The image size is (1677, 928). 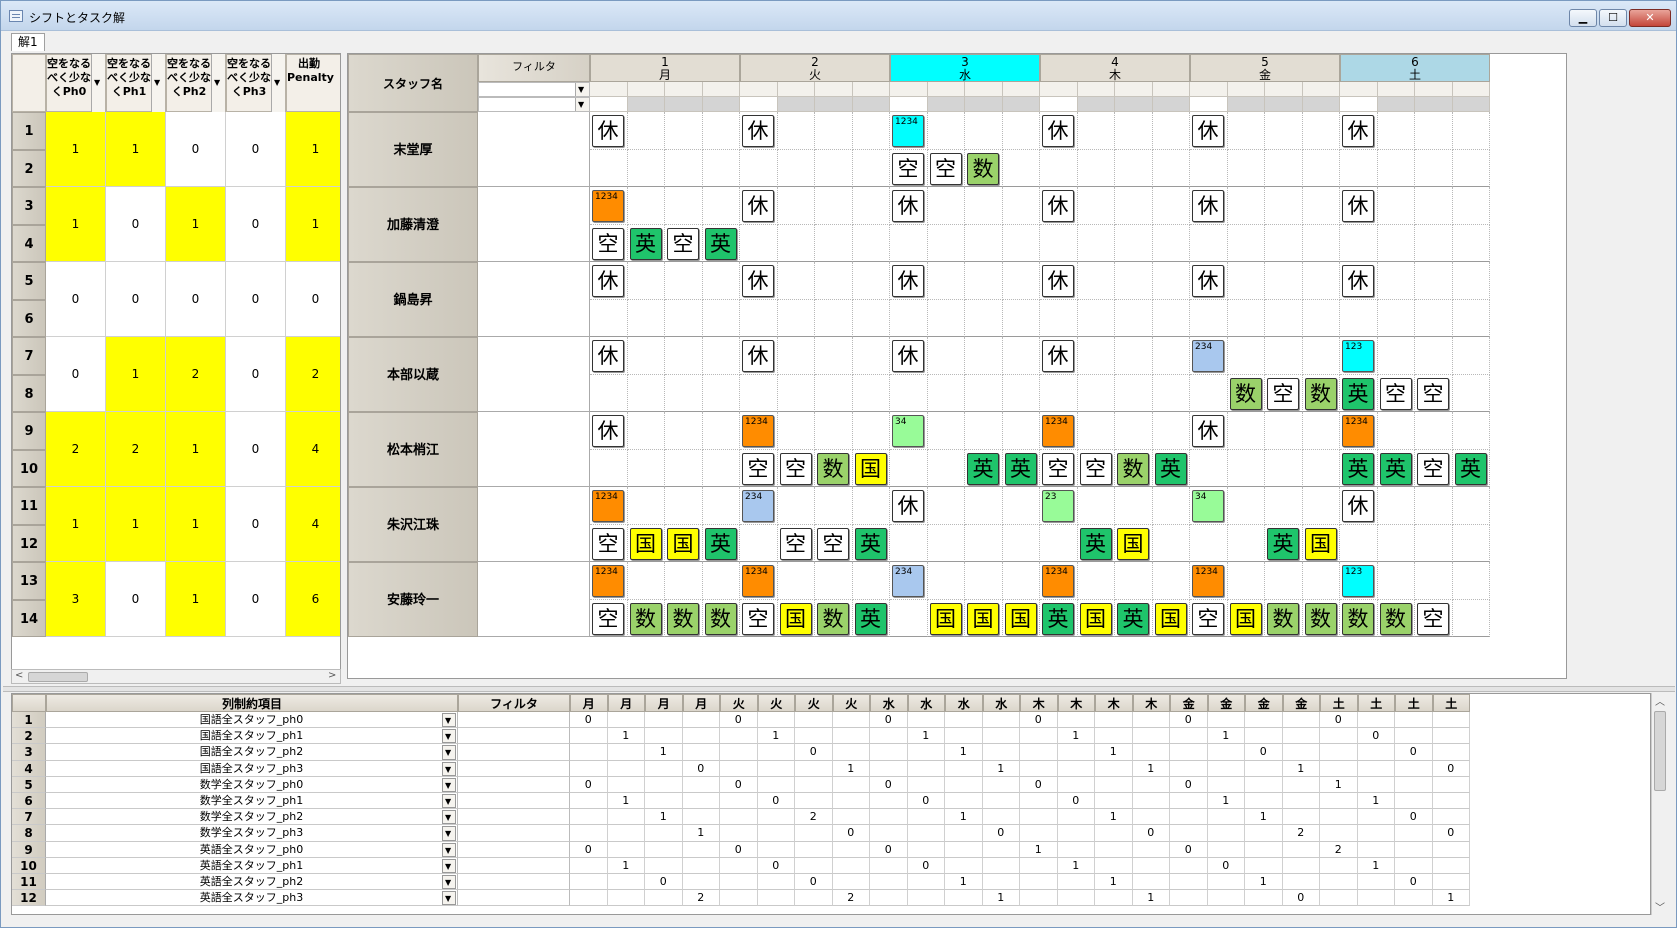 What do you see at coordinates (1283, 618) in the screenshot?
I see `task-tile: 数` at bounding box center [1283, 618].